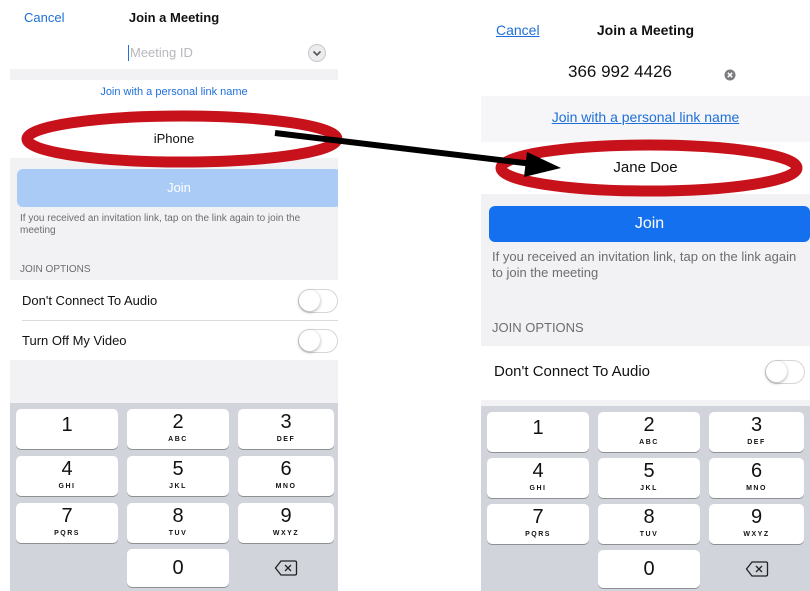 This screenshot has height=591, width=810. I want to click on clear-text-icon, so click(730, 74).